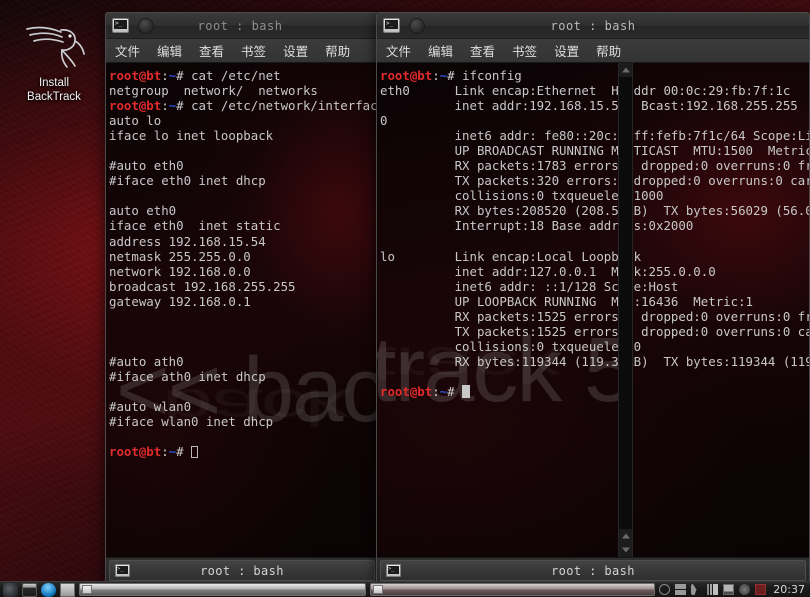  Describe the element at coordinates (625, 550) in the screenshot. I see `scroll-down-arrow` at that location.